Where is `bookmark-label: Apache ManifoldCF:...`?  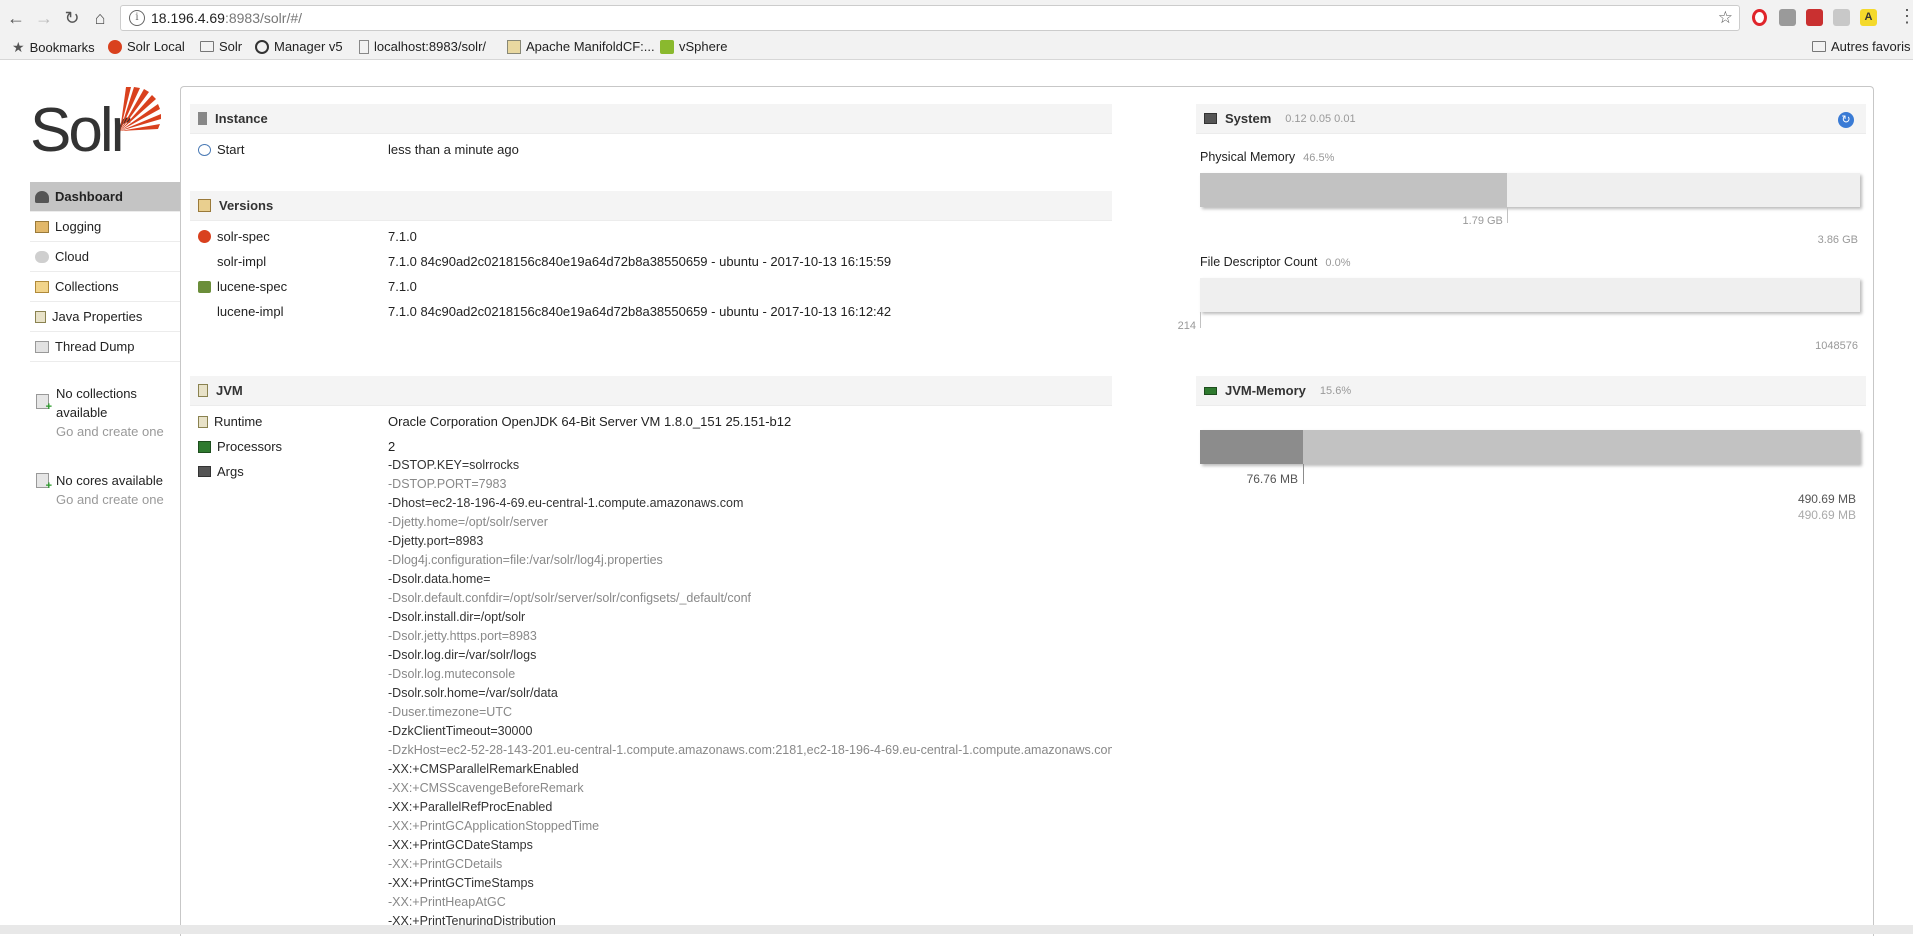 bookmark-label: Apache ManifoldCF:... is located at coordinates (590, 46).